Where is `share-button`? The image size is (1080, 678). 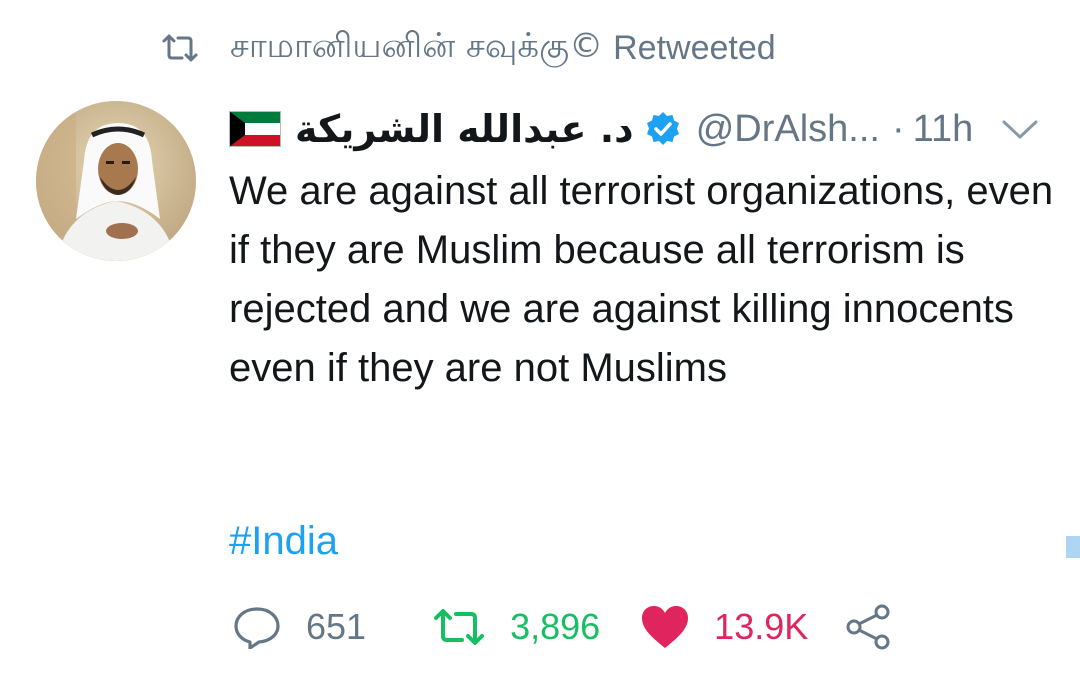
share-button is located at coordinates (868, 627).